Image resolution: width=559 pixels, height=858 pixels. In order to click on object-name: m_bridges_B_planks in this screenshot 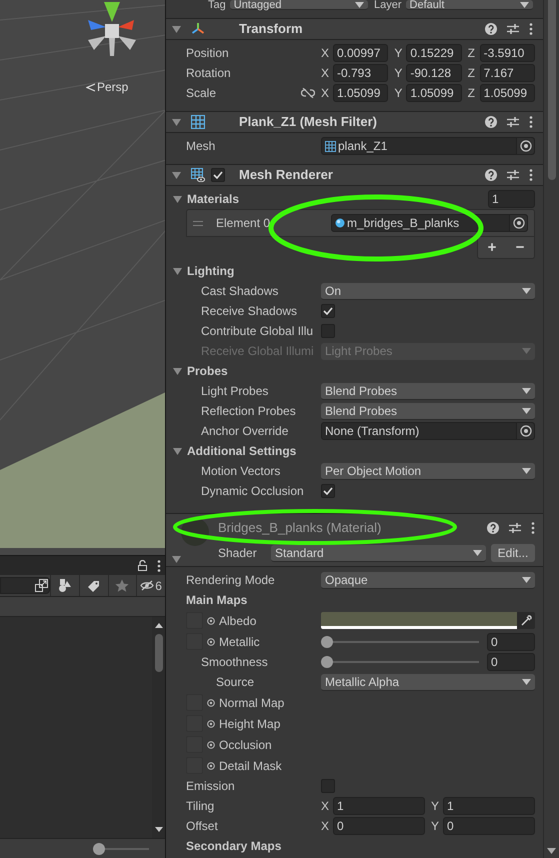, I will do `click(403, 223)`.